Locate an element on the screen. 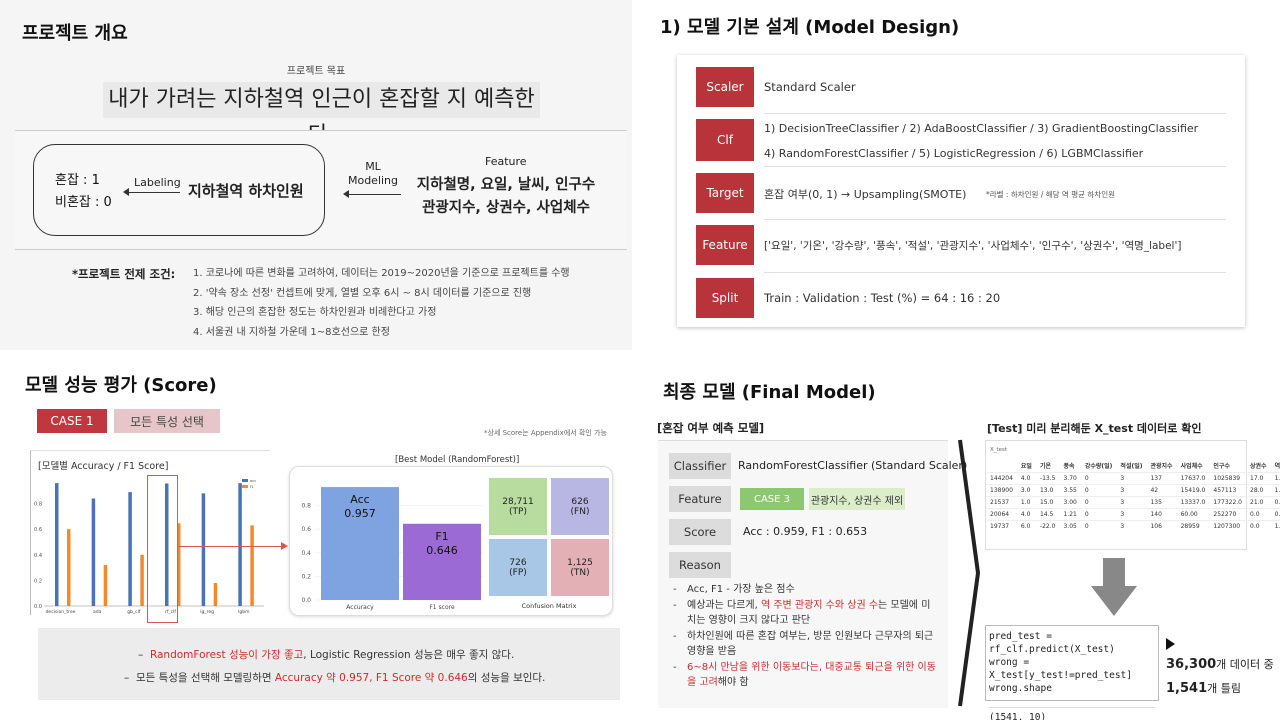  right-head: [Test] 미리 분리해둔 X_test 데이터로 확인 is located at coordinates (1094, 428).